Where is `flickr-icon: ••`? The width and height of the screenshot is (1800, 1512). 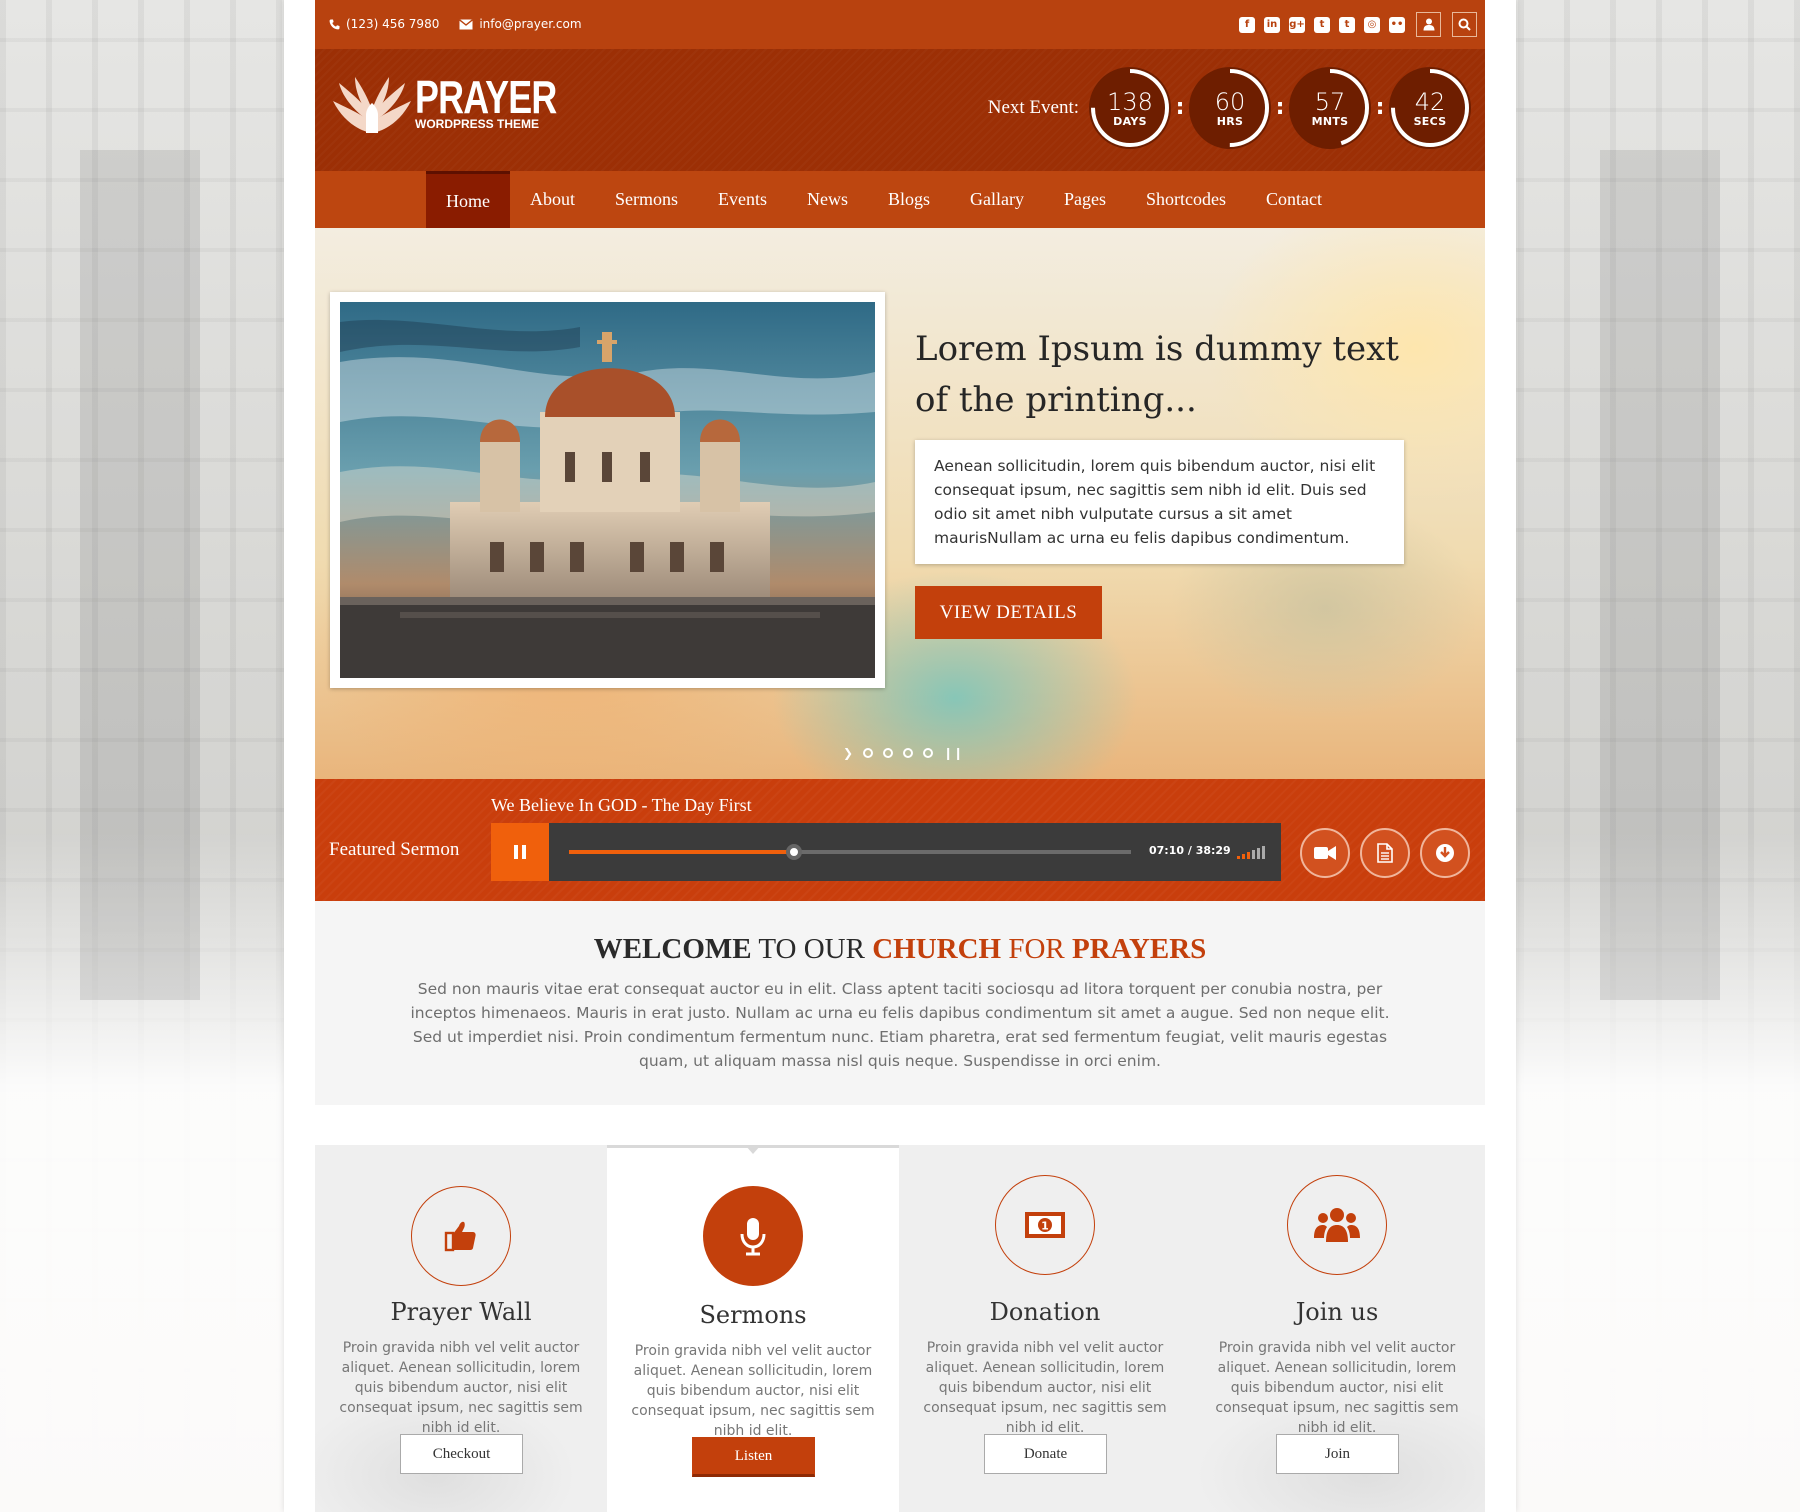
flickr-icon: •• is located at coordinates (1397, 24).